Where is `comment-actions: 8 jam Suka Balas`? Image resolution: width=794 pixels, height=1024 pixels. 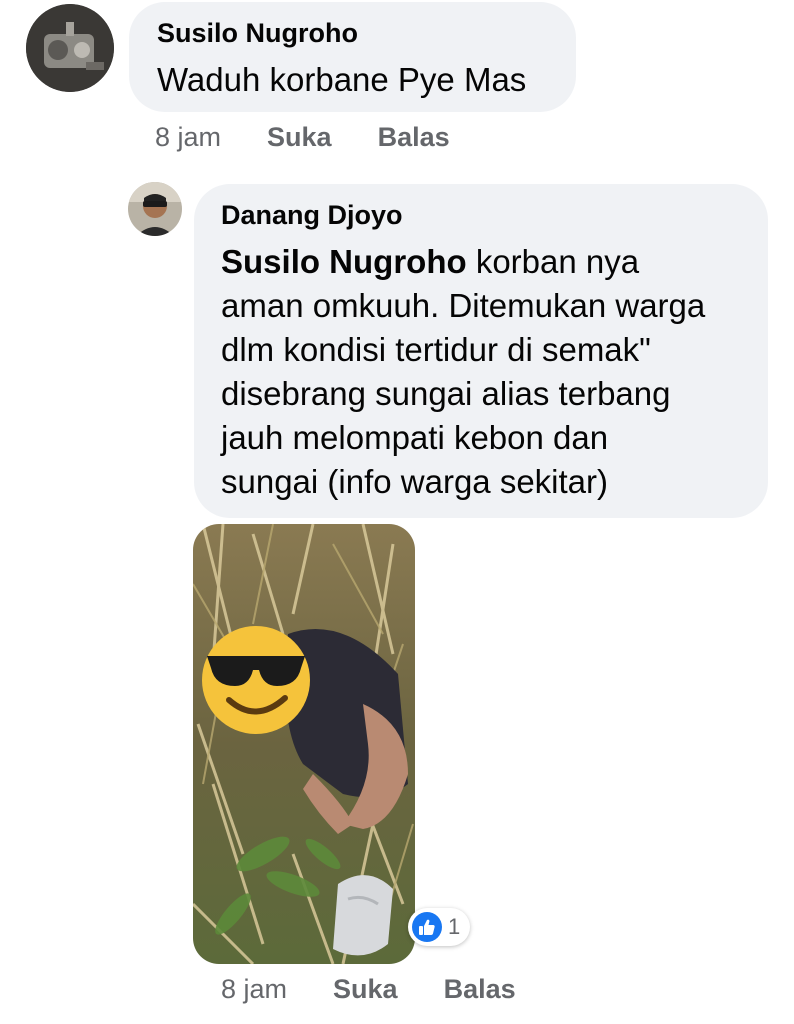 comment-actions: 8 jam Suka Balas is located at coordinates (302, 137).